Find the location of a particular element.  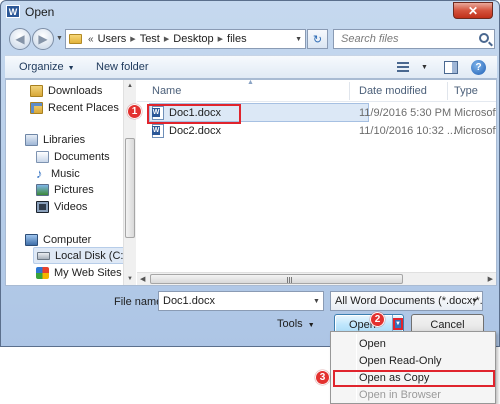

nav-item-videos: Videos is located at coordinates (61, 206).